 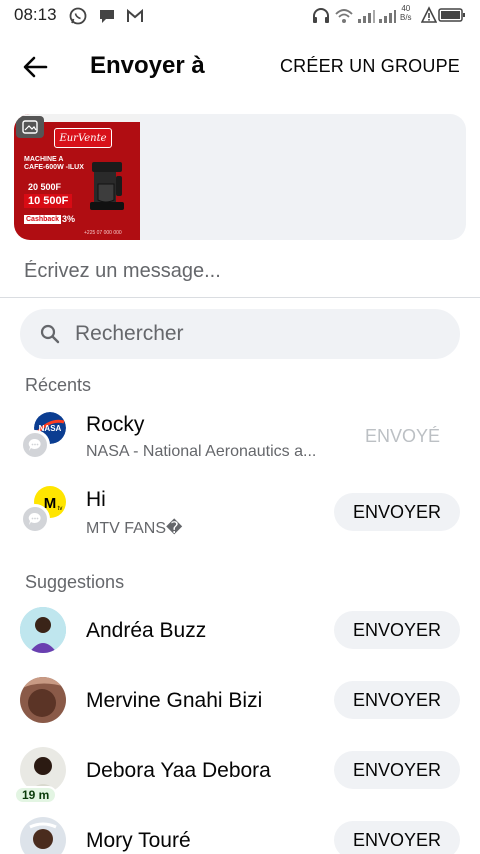 I want to click on gallery-icon, so click(x=30, y=127).